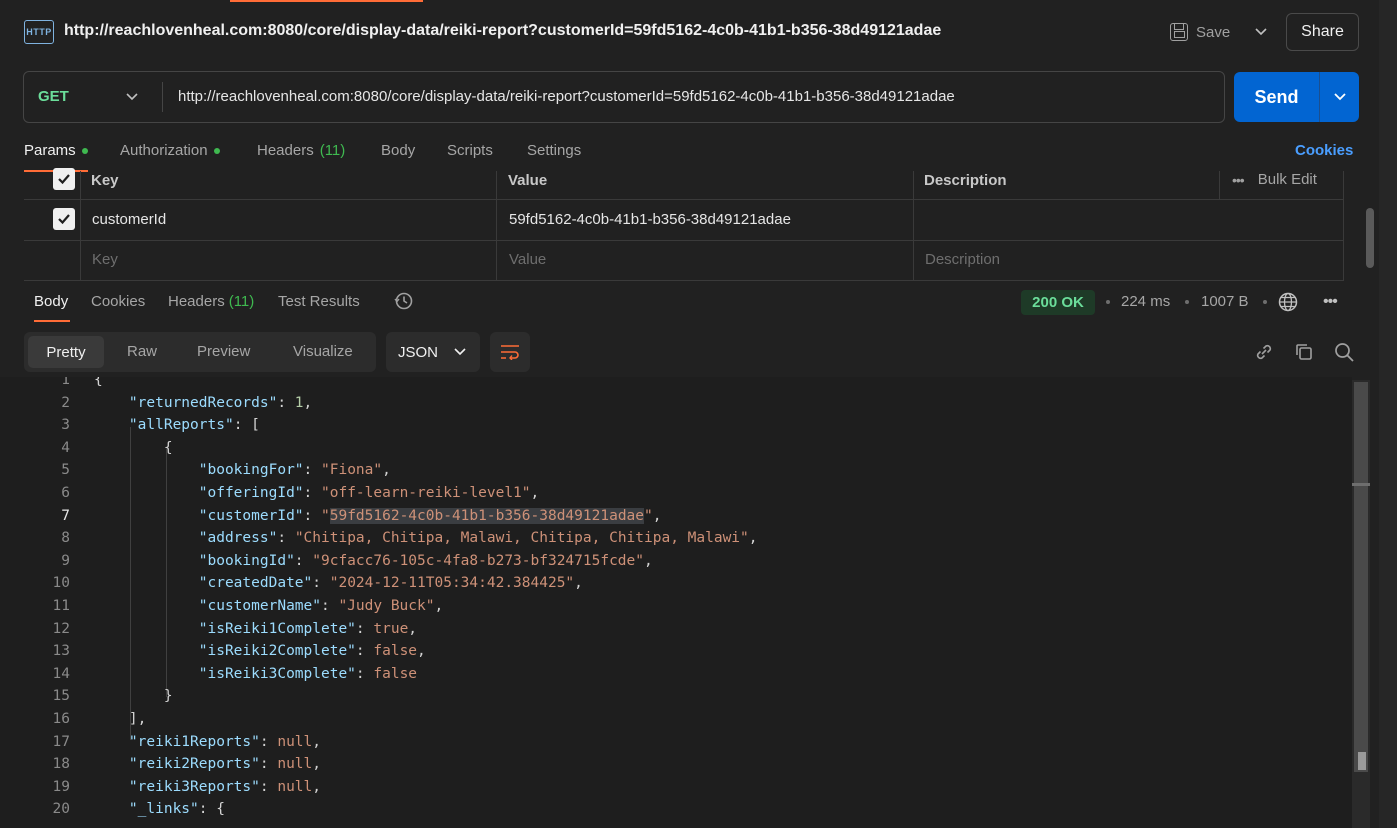 Image resolution: width=1397 pixels, height=828 pixels. Describe the element at coordinates (319, 301) in the screenshot. I see `response-tab-test-results: Test Results` at that location.